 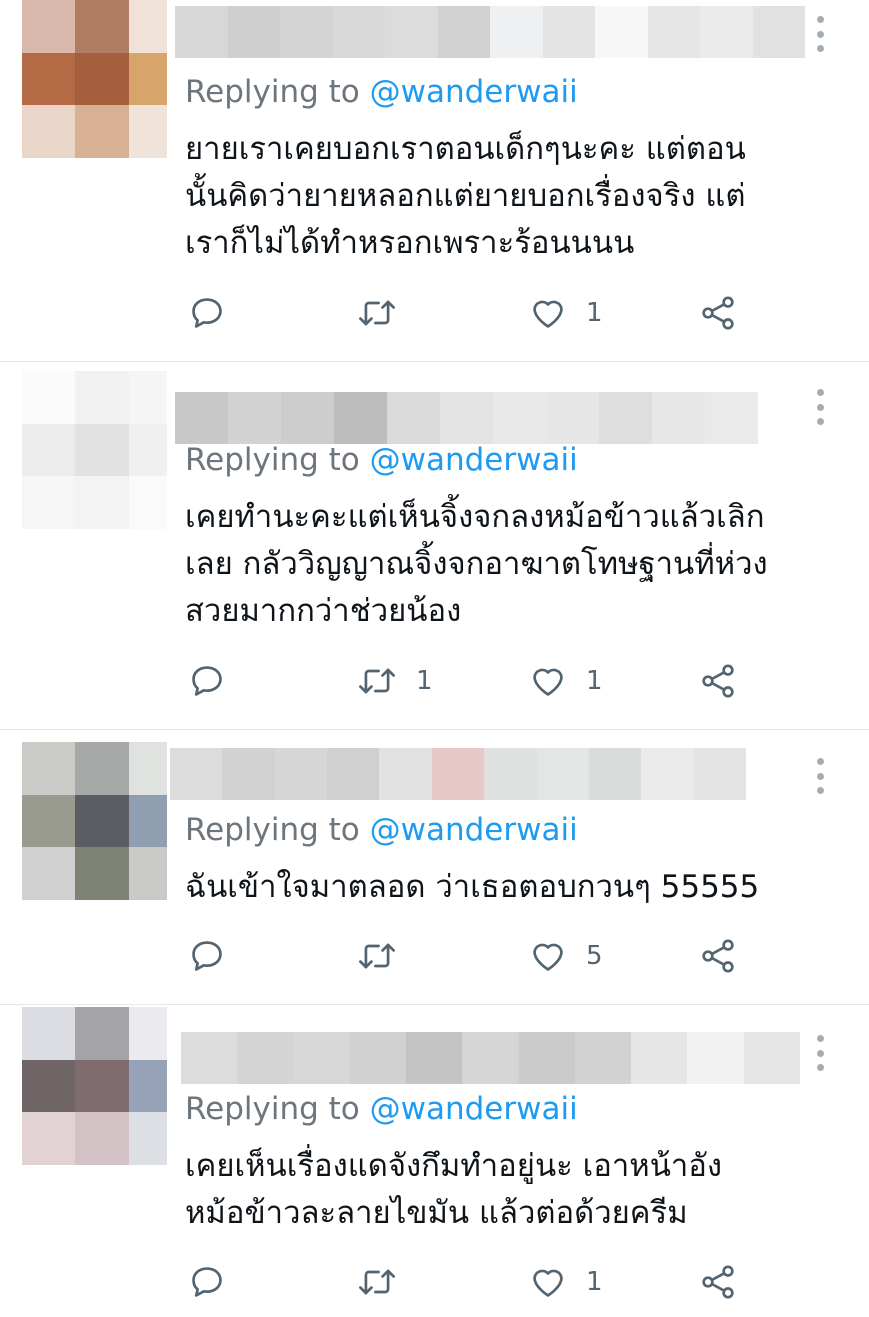 I want to click on tweet-text-line: สวยมากกว่าช่วยน้อง, so click(x=323, y=611).